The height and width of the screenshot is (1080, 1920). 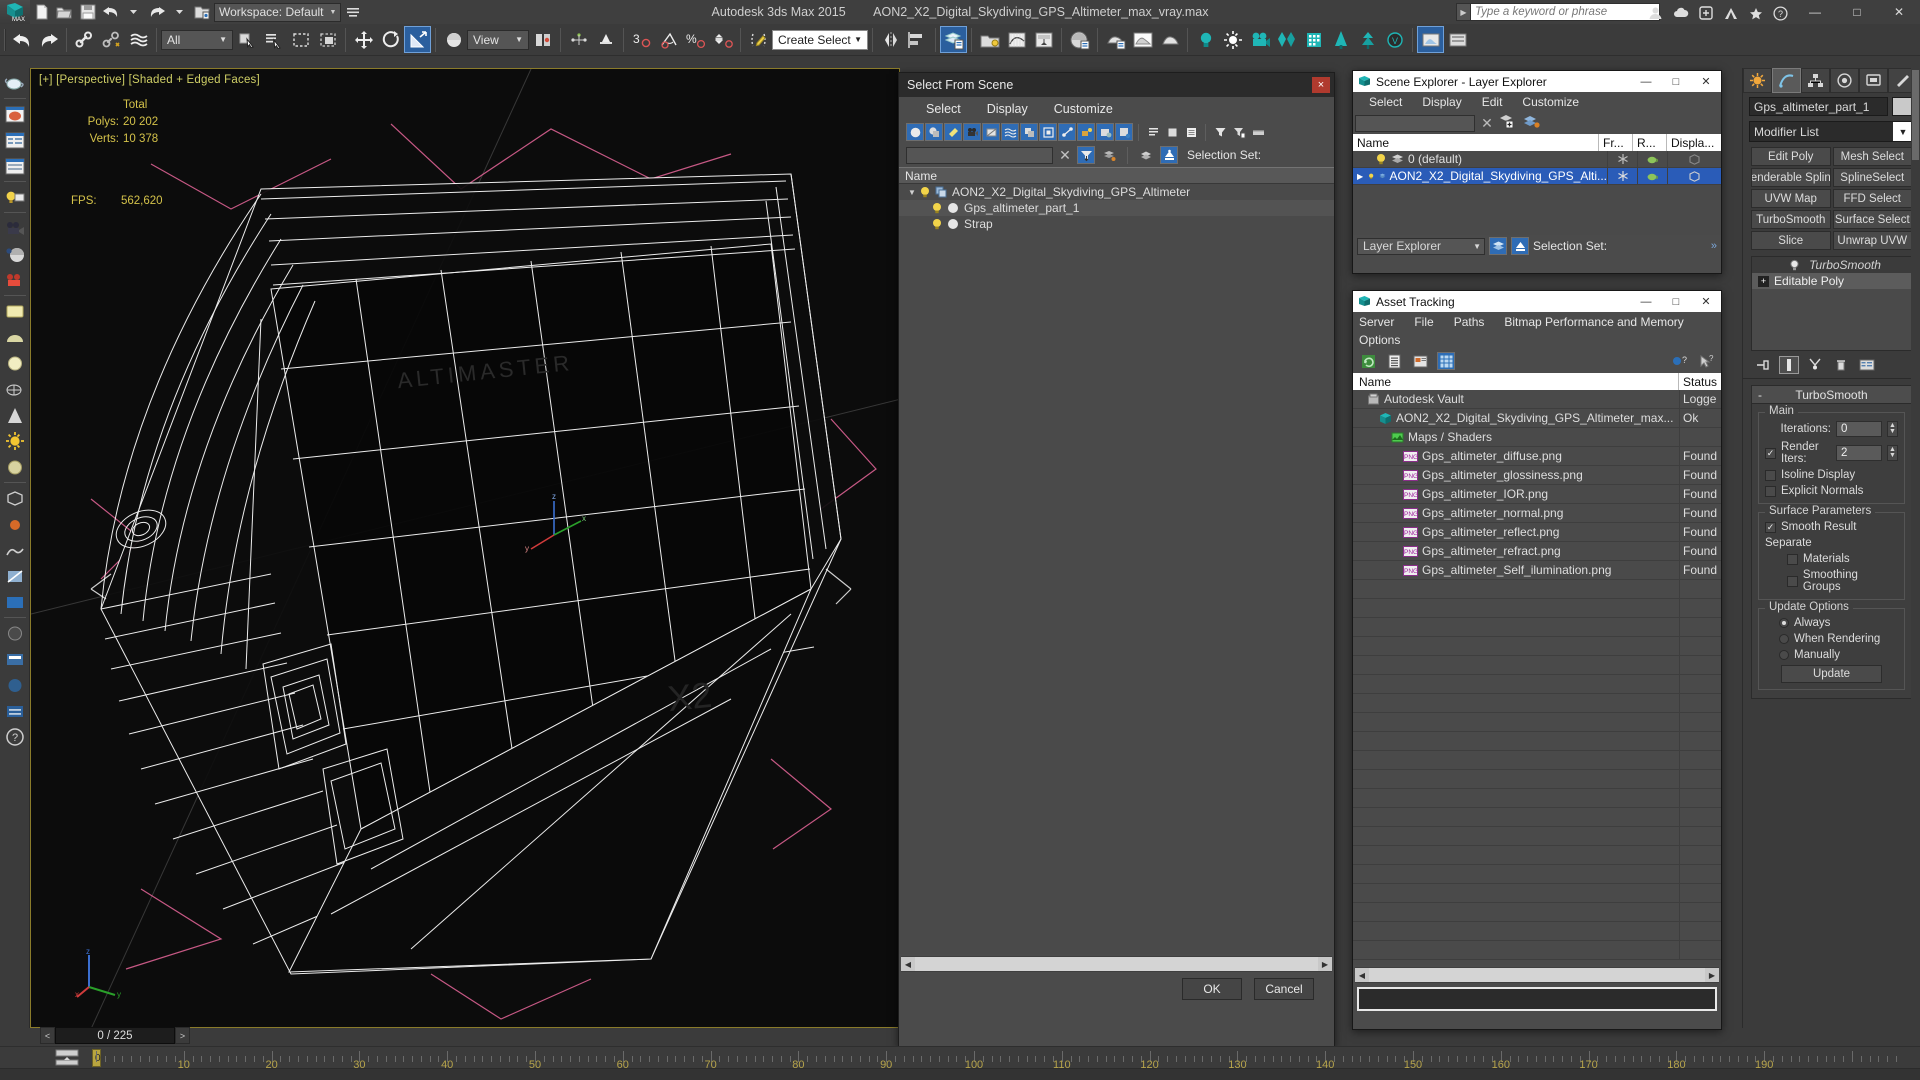 What do you see at coordinates (1421, 246) in the screenshot?
I see `explorer-mode-combo: Layer Explorer ▼` at bounding box center [1421, 246].